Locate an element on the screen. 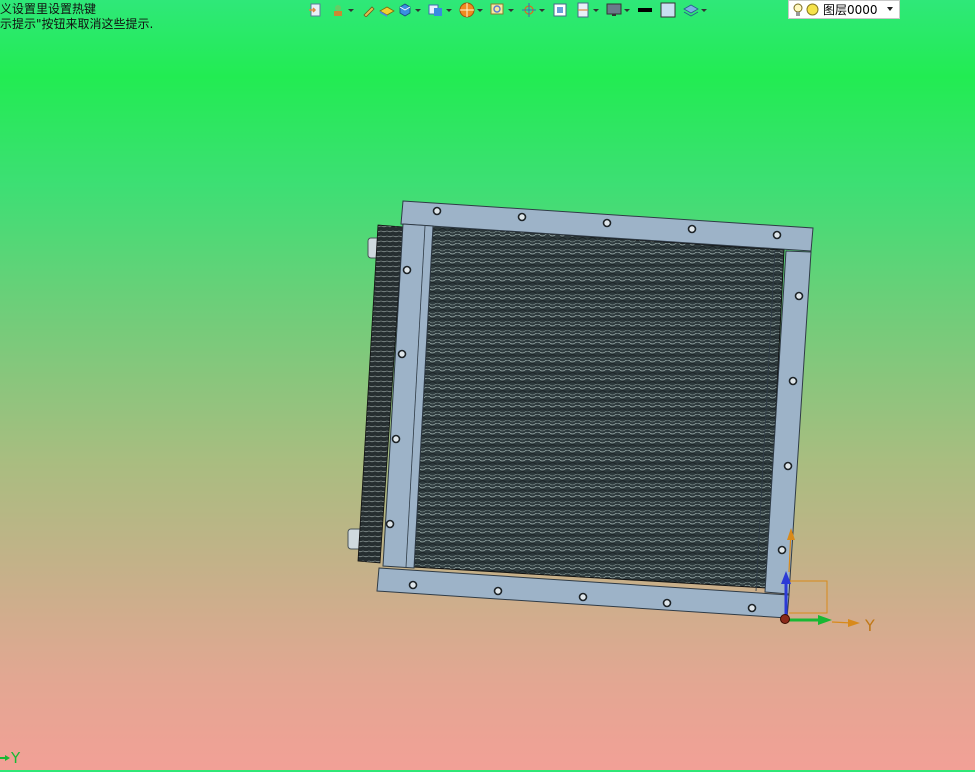  coordinate-triad: Y is located at coordinates (828, 581).